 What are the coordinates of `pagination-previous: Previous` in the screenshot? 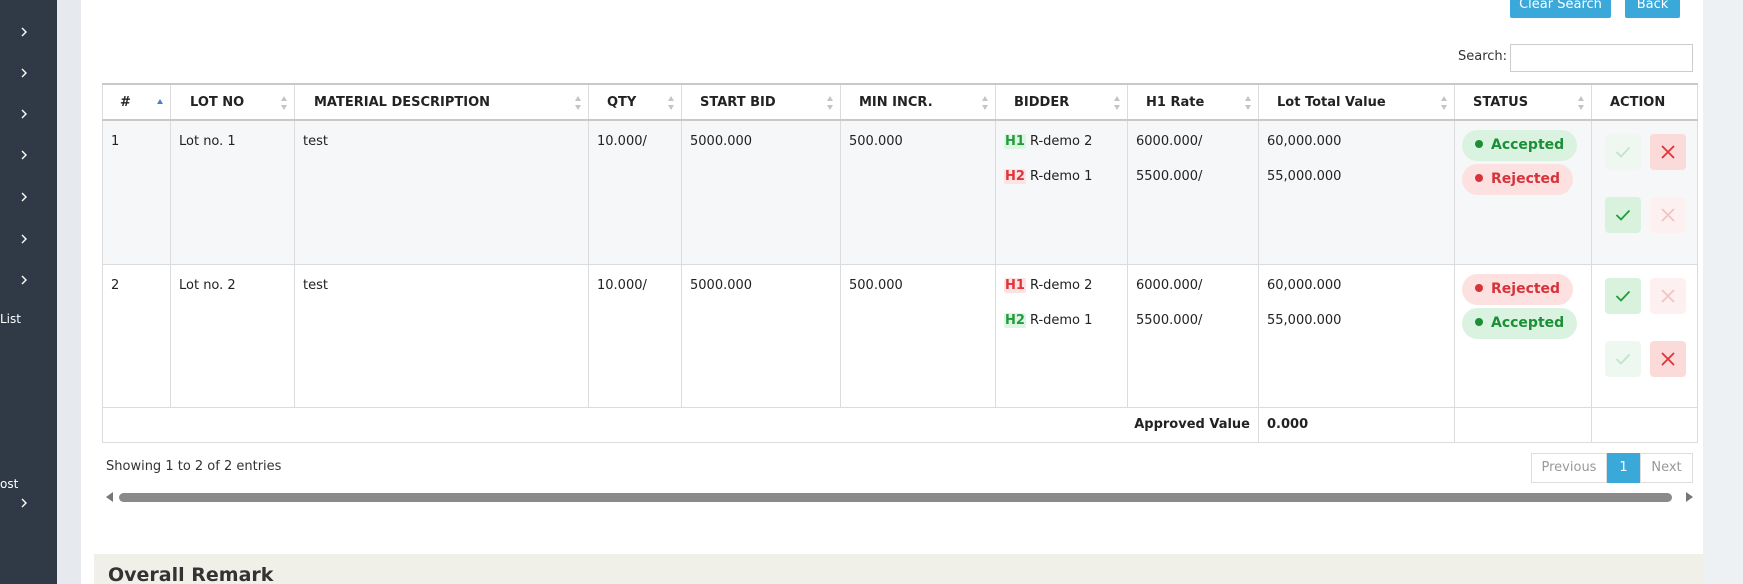 It's located at (1569, 468).